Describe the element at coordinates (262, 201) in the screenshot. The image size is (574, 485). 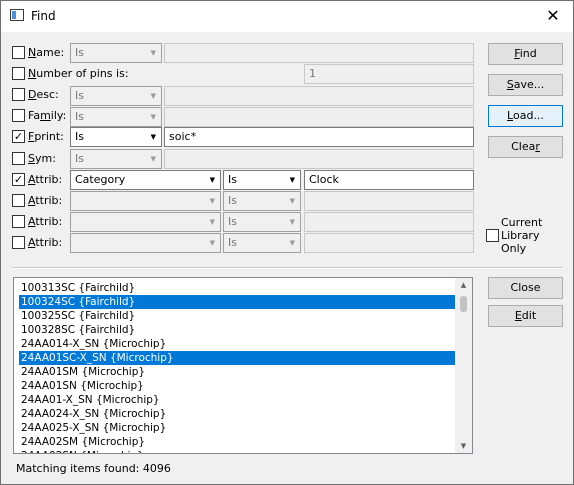
I see `attrib-2-operator-select: Is ▼` at that location.